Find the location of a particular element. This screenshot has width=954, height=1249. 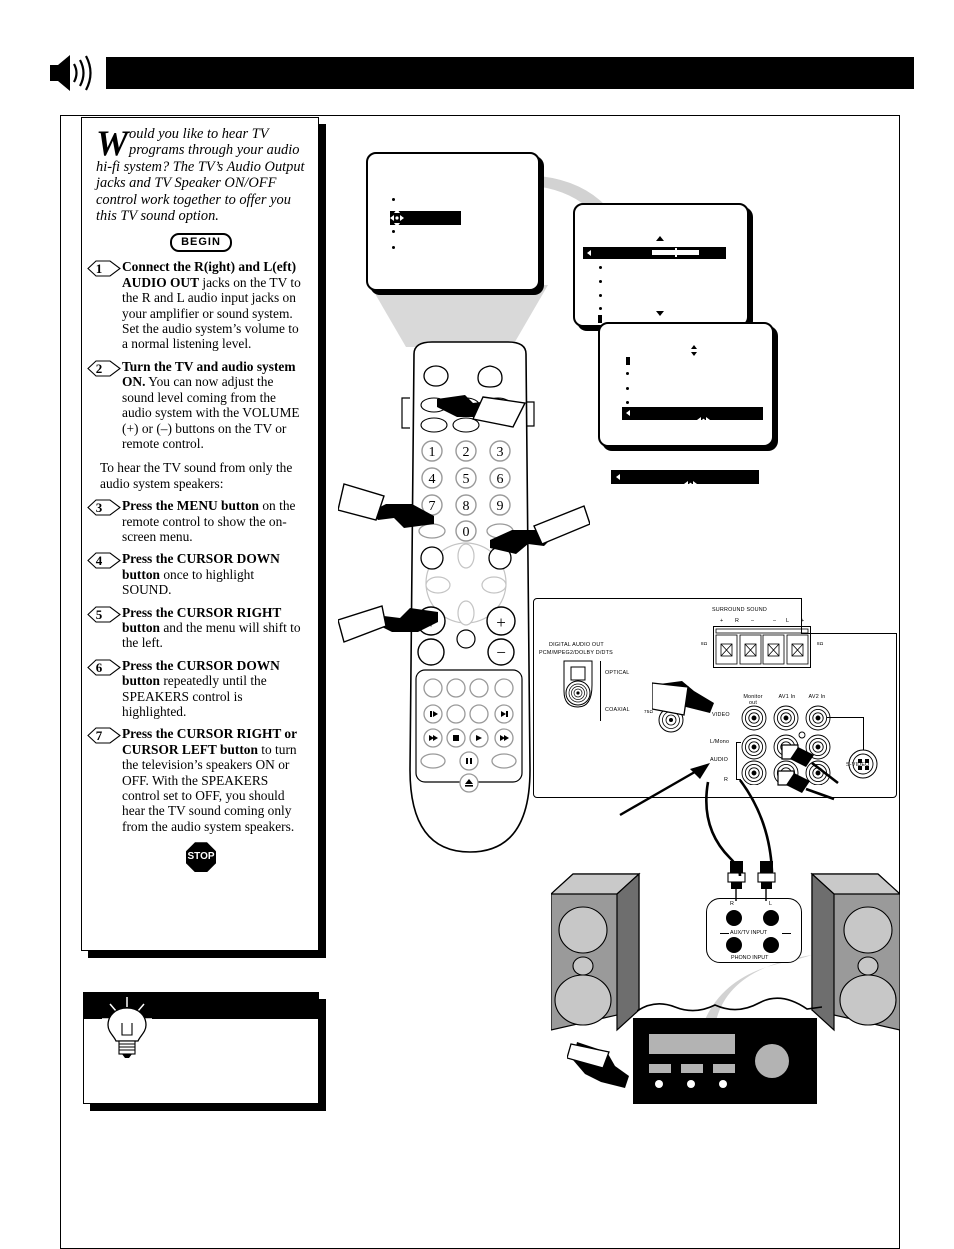

step-6-number: 6 is located at coordinates (104, 667).